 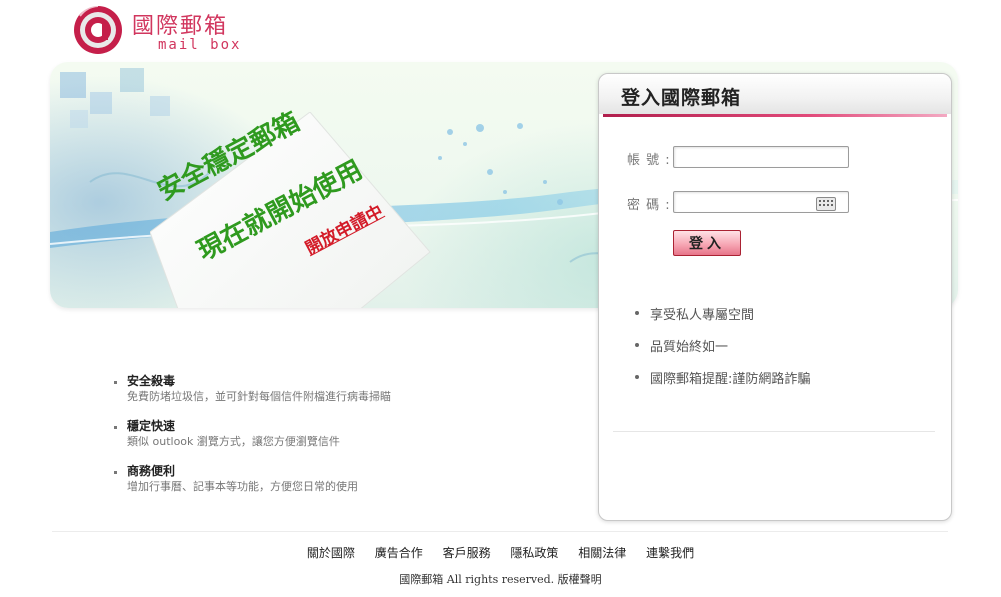 What do you see at coordinates (331, 553) in the screenshot?
I see `footer-link-about: 關於國際` at bounding box center [331, 553].